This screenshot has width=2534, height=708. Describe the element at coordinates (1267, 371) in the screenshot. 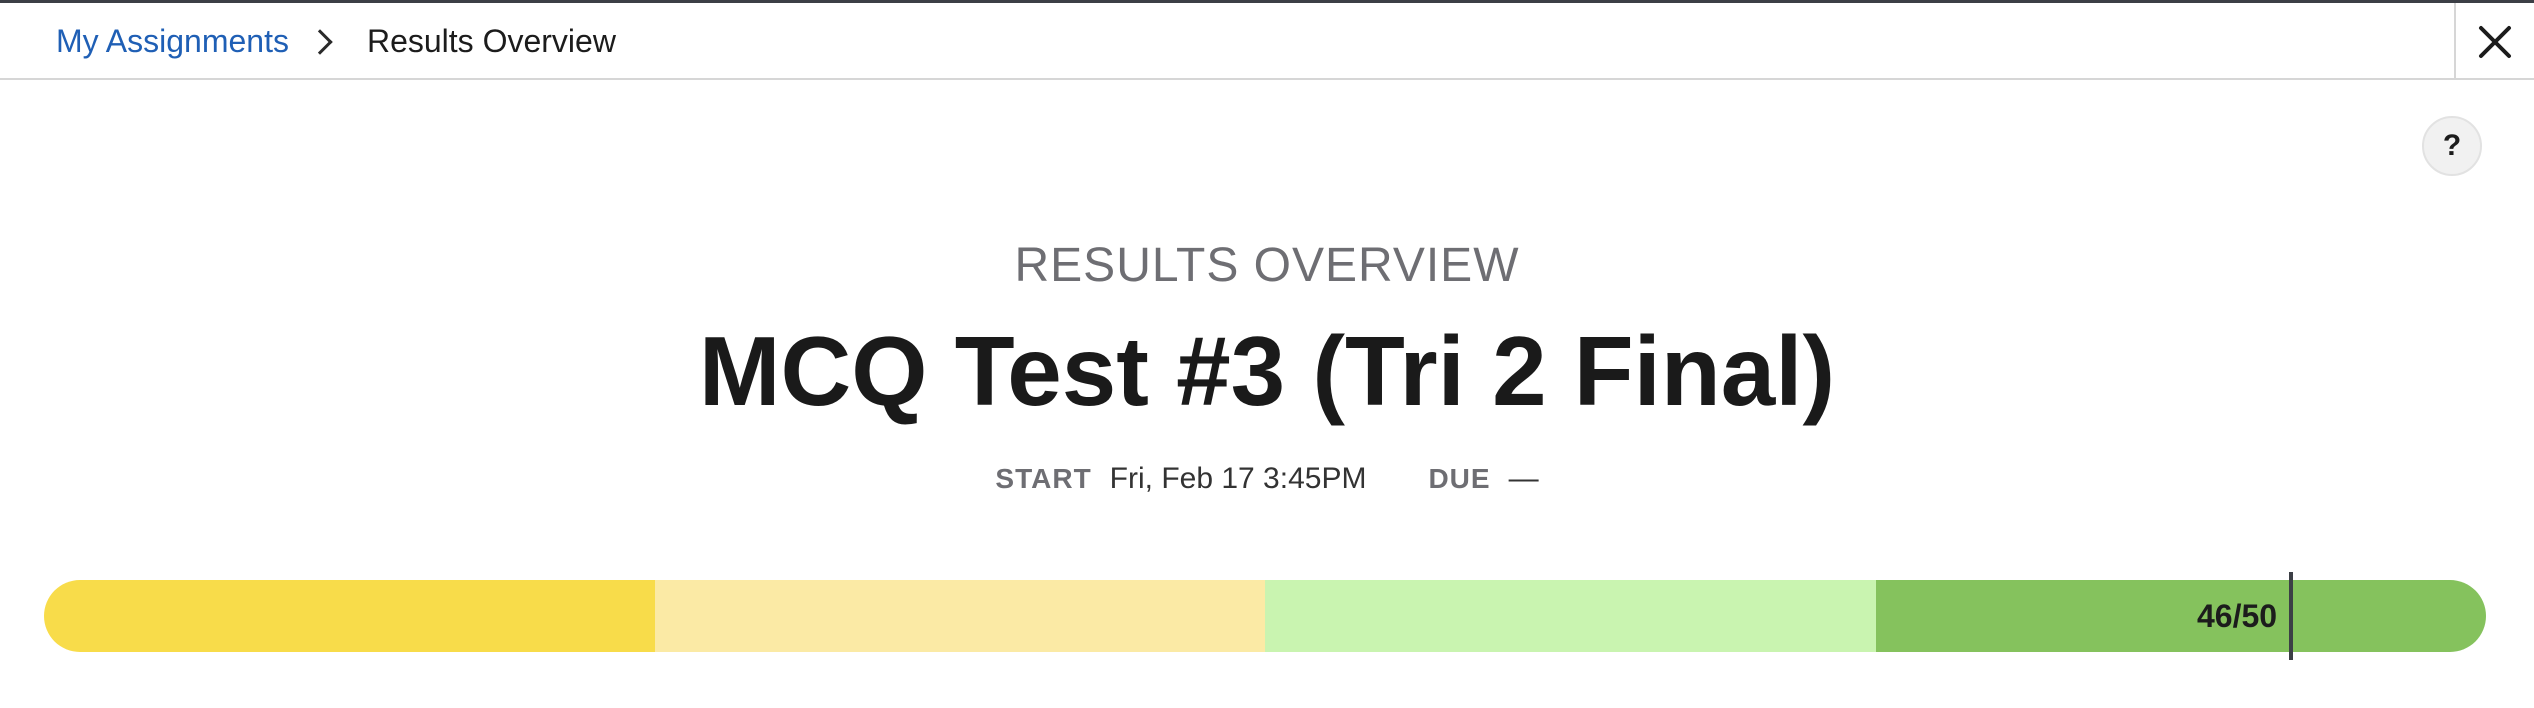

I see `page-title: MCQ Test #3 (Tri 2 Final)` at that location.